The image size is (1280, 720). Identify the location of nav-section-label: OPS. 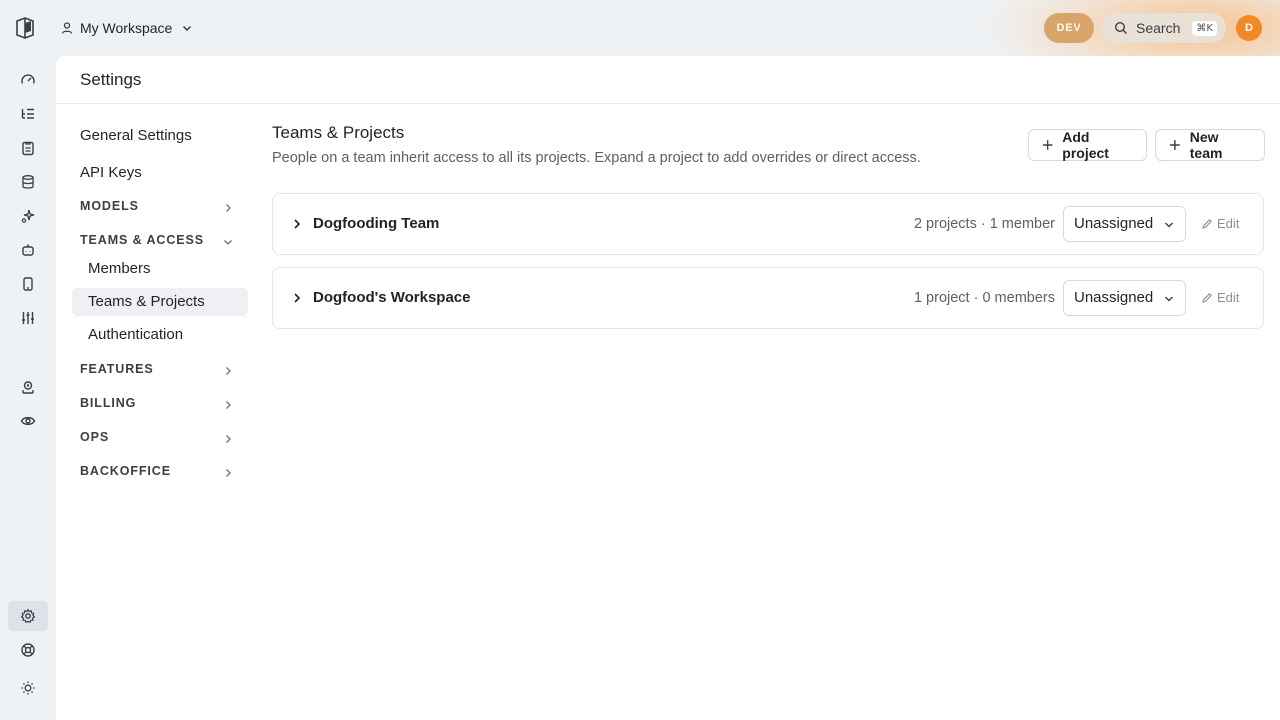
(95, 437).